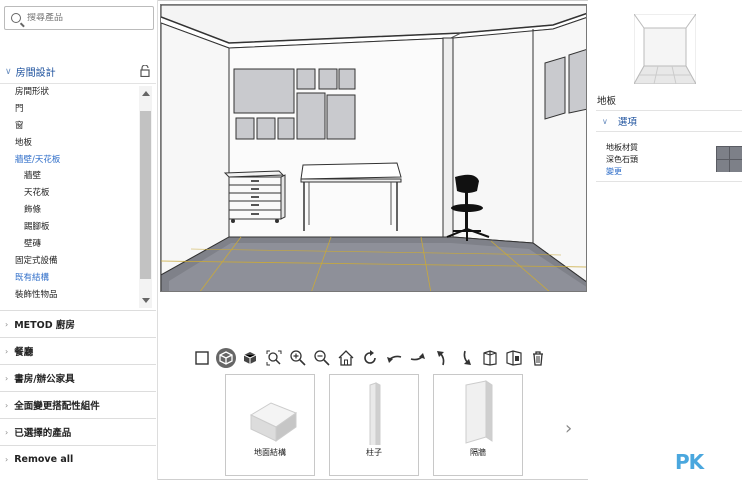  I want to click on floor-material-box: 地板材質 深色石頭 變更, so click(669, 159).